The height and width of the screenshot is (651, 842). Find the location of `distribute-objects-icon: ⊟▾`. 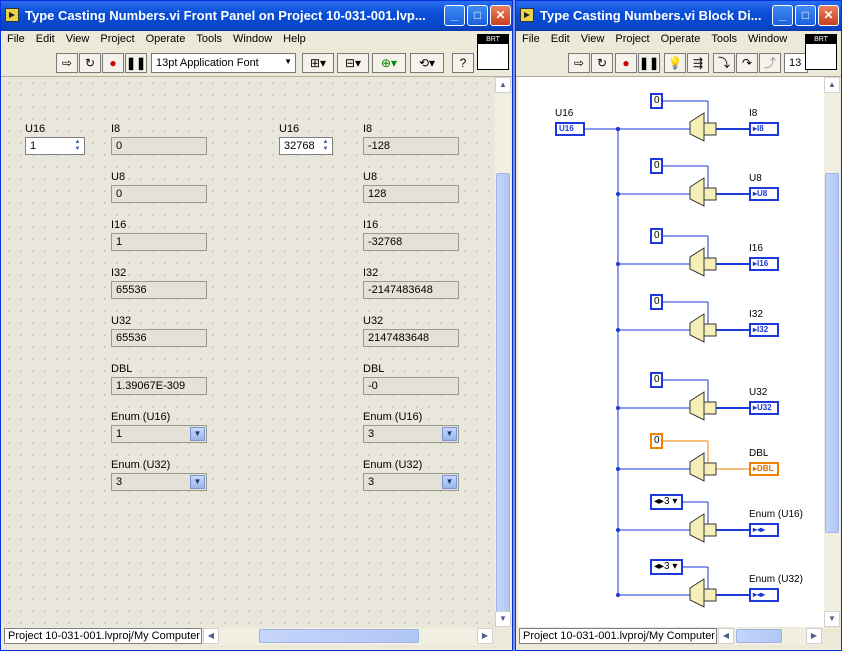

distribute-objects-icon: ⊟▾ is located at coordinates (353, 63).